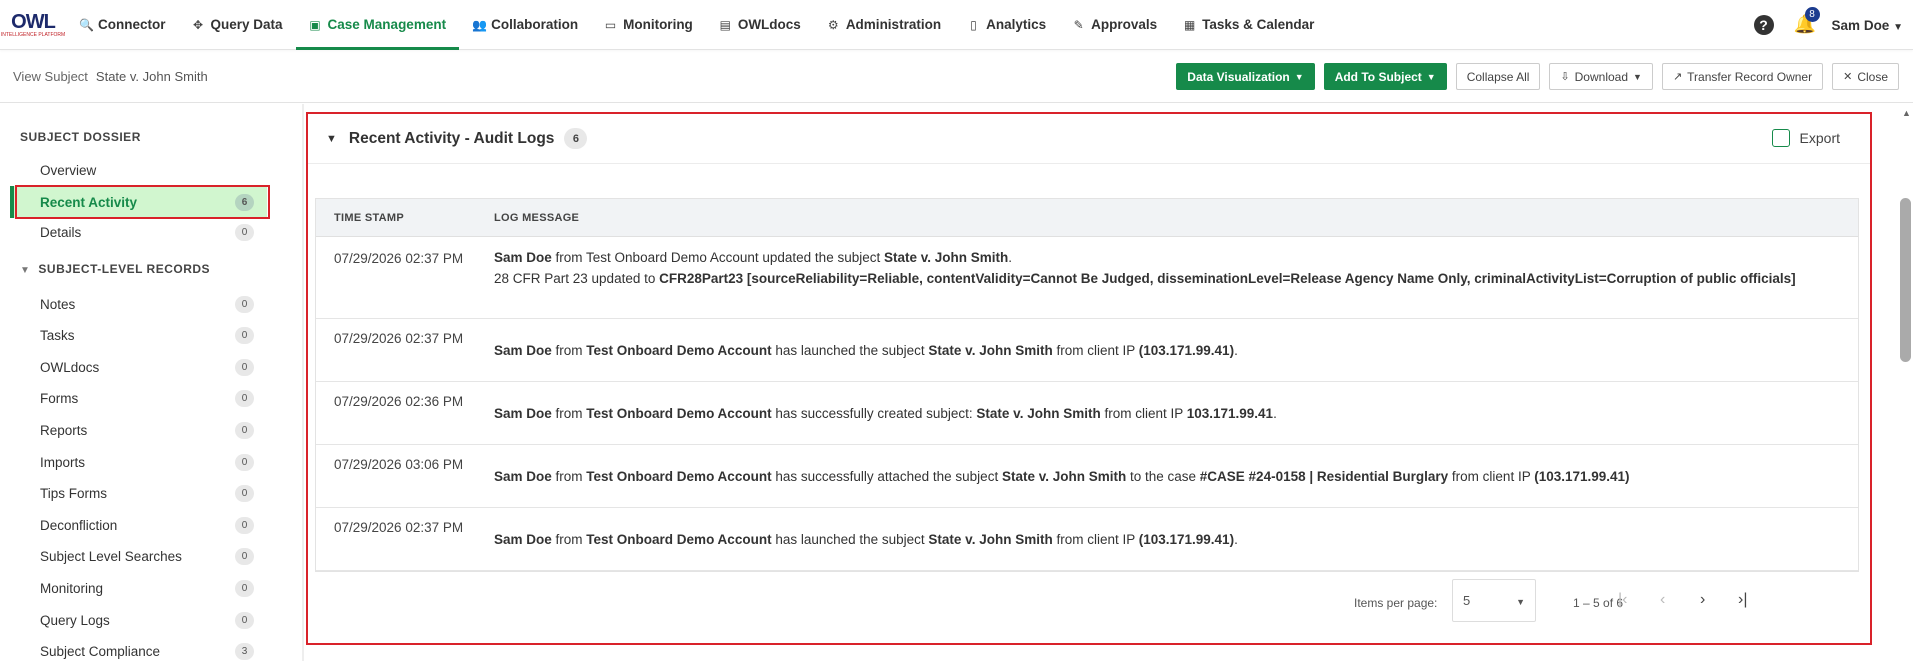 The image size is (1913, 661). What do you see at coordinates (536, 218) in the screenshot?
I see `column-header-message: LOG MESSAGE` at bounding box center [536, 218].